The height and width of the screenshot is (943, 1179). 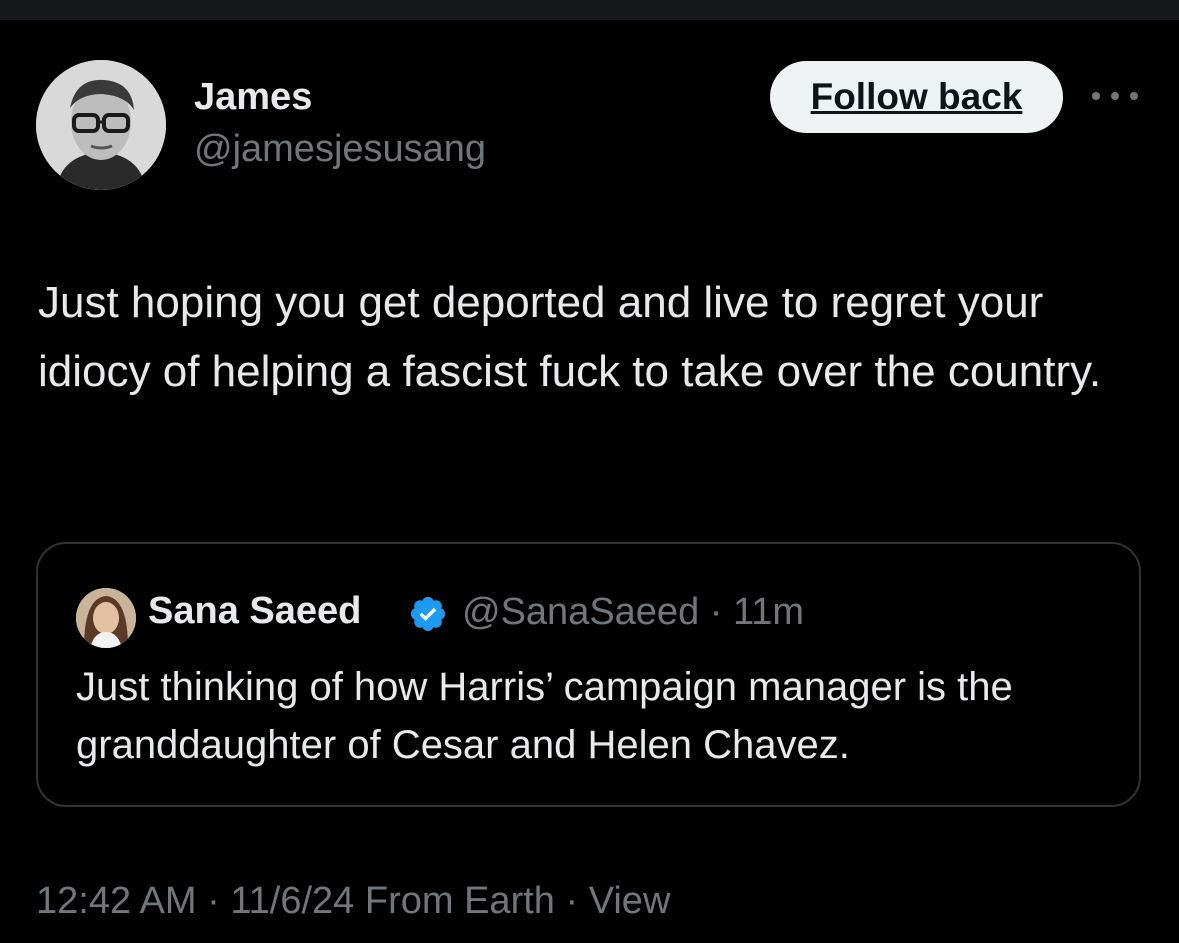 What do you see at coordinates (589, 10) in the screenshot?
I see `status-bar-strip` at bounding box center [589, 10].